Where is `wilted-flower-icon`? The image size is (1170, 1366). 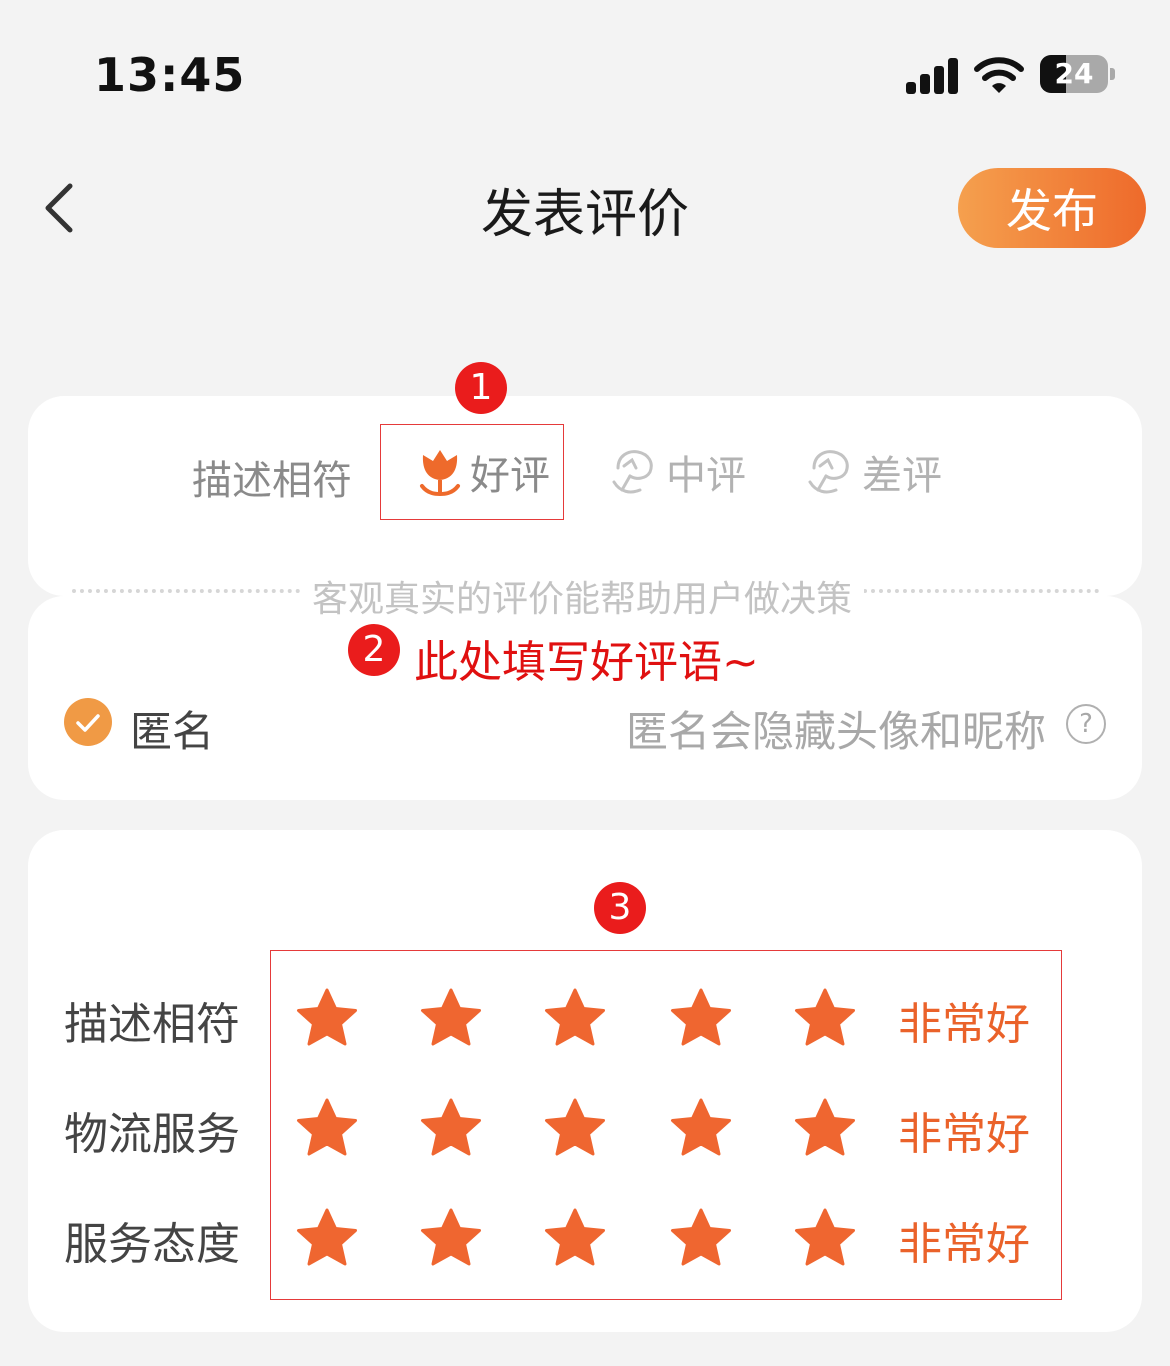 wilted-flower-icon is located at coordinates (828, 472).